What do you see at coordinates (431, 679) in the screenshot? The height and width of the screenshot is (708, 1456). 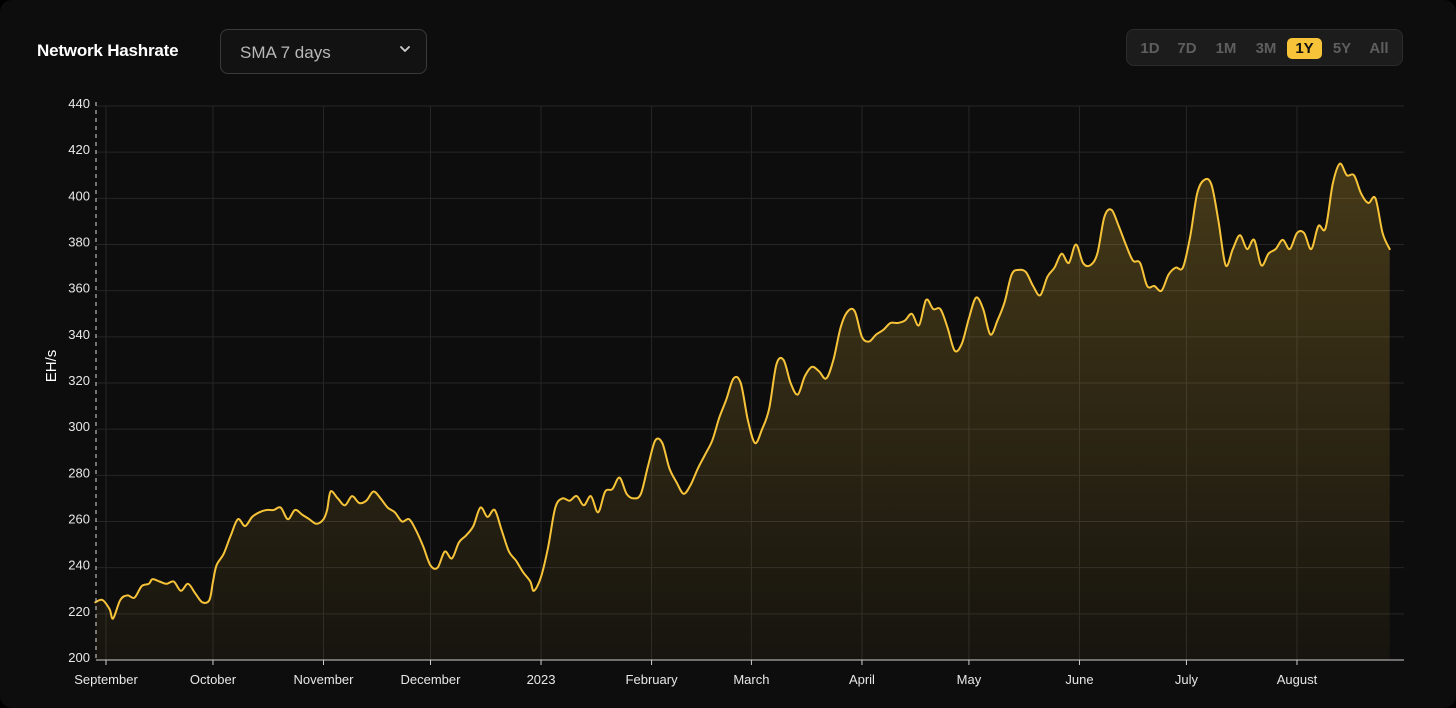 I see `x-tick-label: December` at bounding box center [431, 679].